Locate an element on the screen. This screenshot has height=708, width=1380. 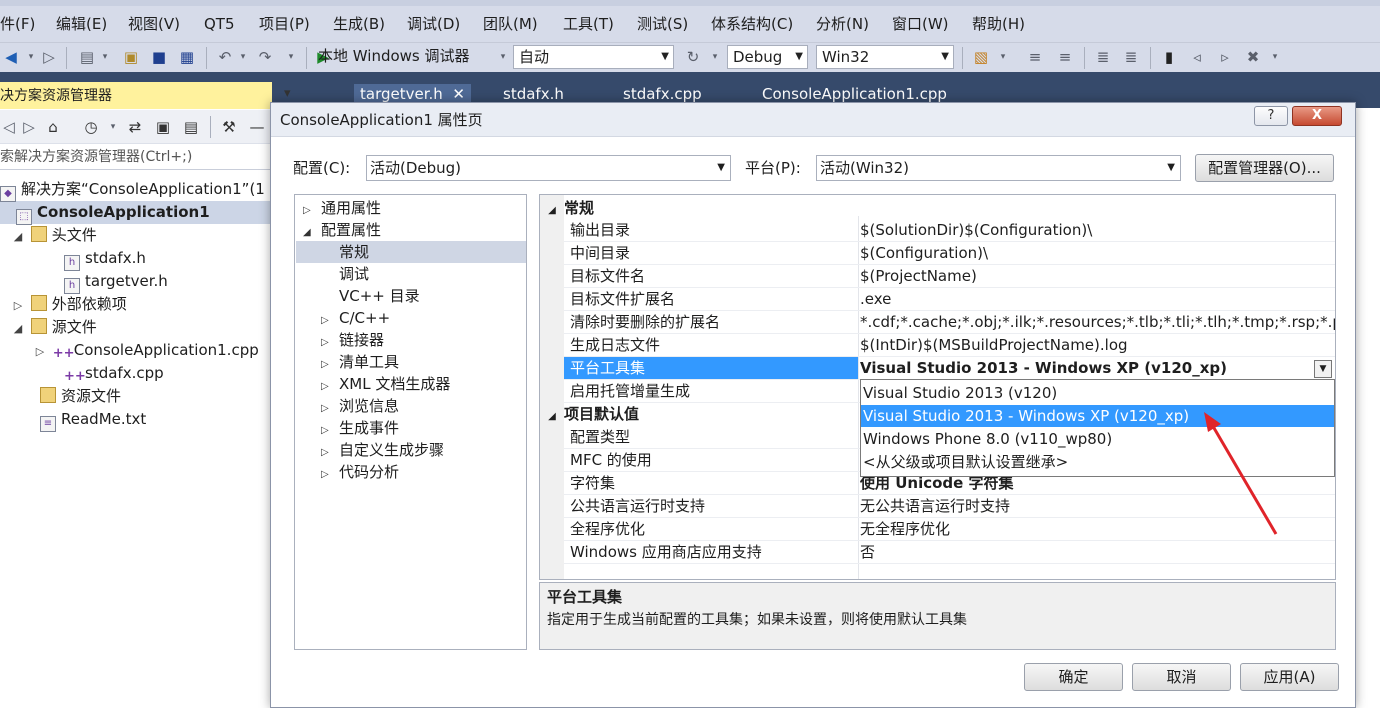
tree-item-stdafx-h: h stdafx.h is located at coordinates (105, 259).